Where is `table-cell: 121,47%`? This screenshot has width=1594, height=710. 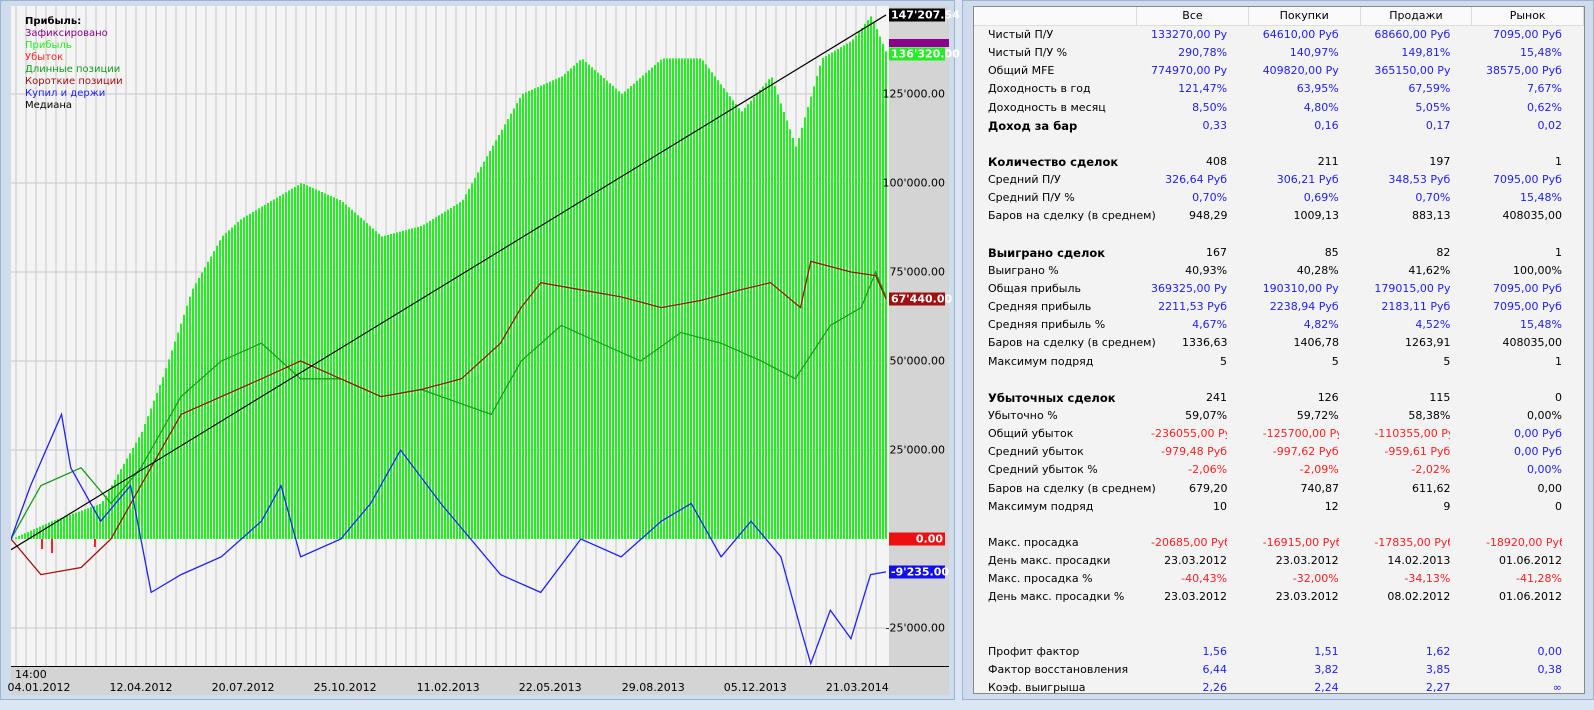
table-cell: 121,47% is located at coordinates (1193, 89).